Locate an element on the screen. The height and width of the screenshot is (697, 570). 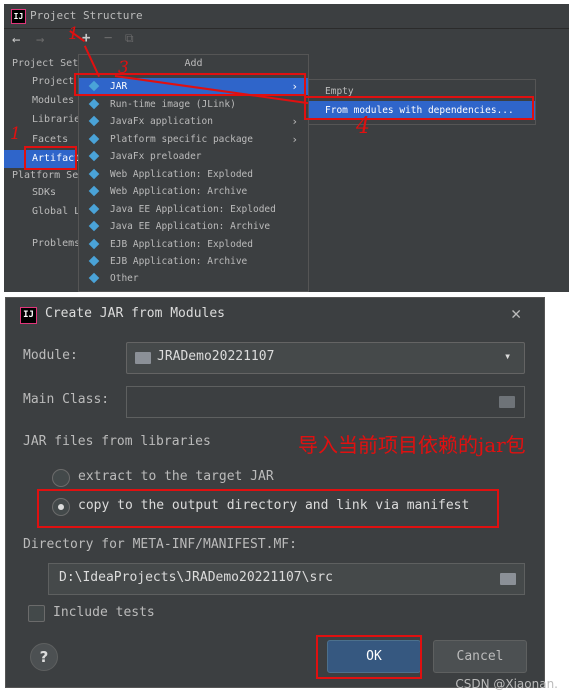
module-value: JRADemo20221107 is located at coordinates (216, 356).